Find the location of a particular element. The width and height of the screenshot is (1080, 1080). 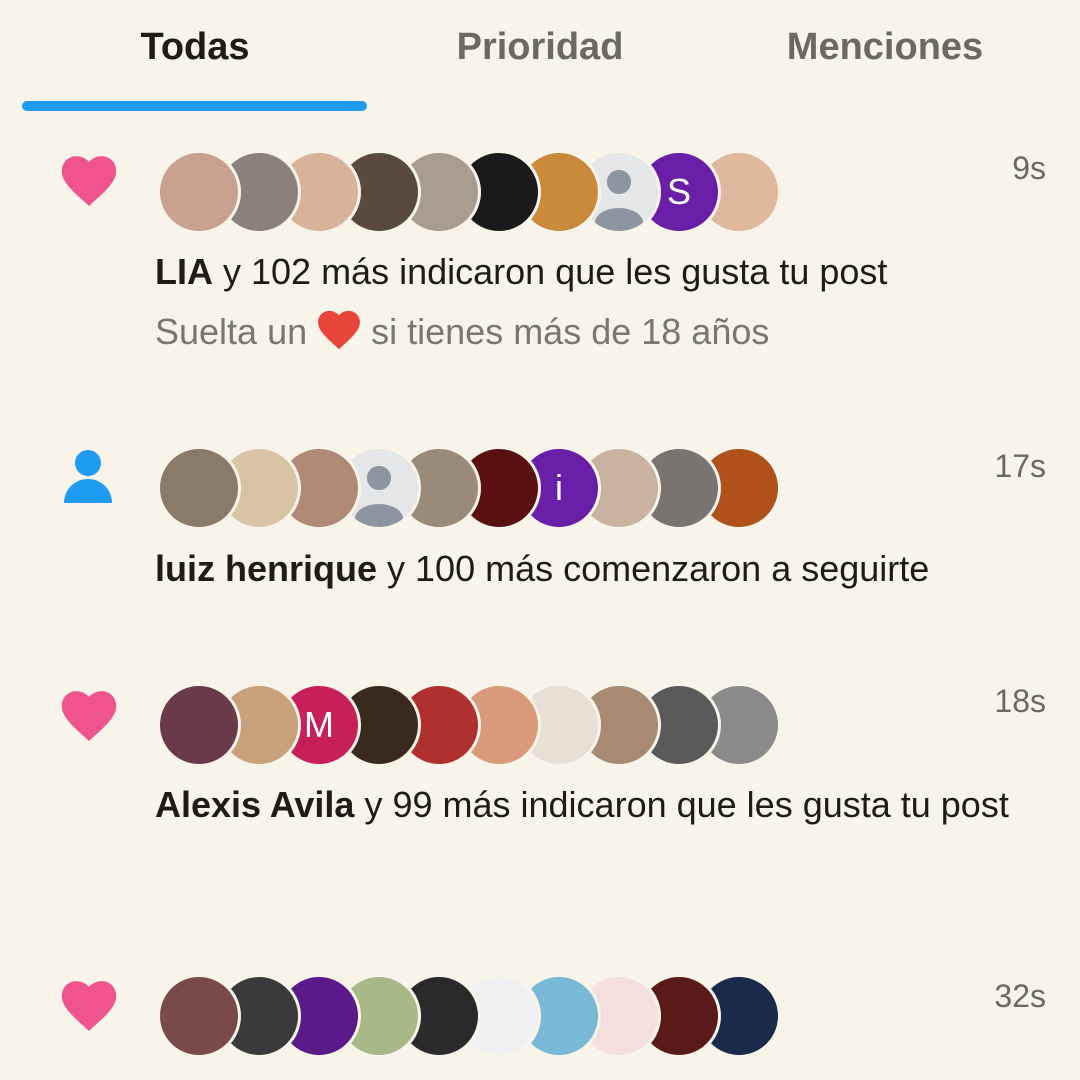

timestamp: 9s is located at coordinates (1029, 168).